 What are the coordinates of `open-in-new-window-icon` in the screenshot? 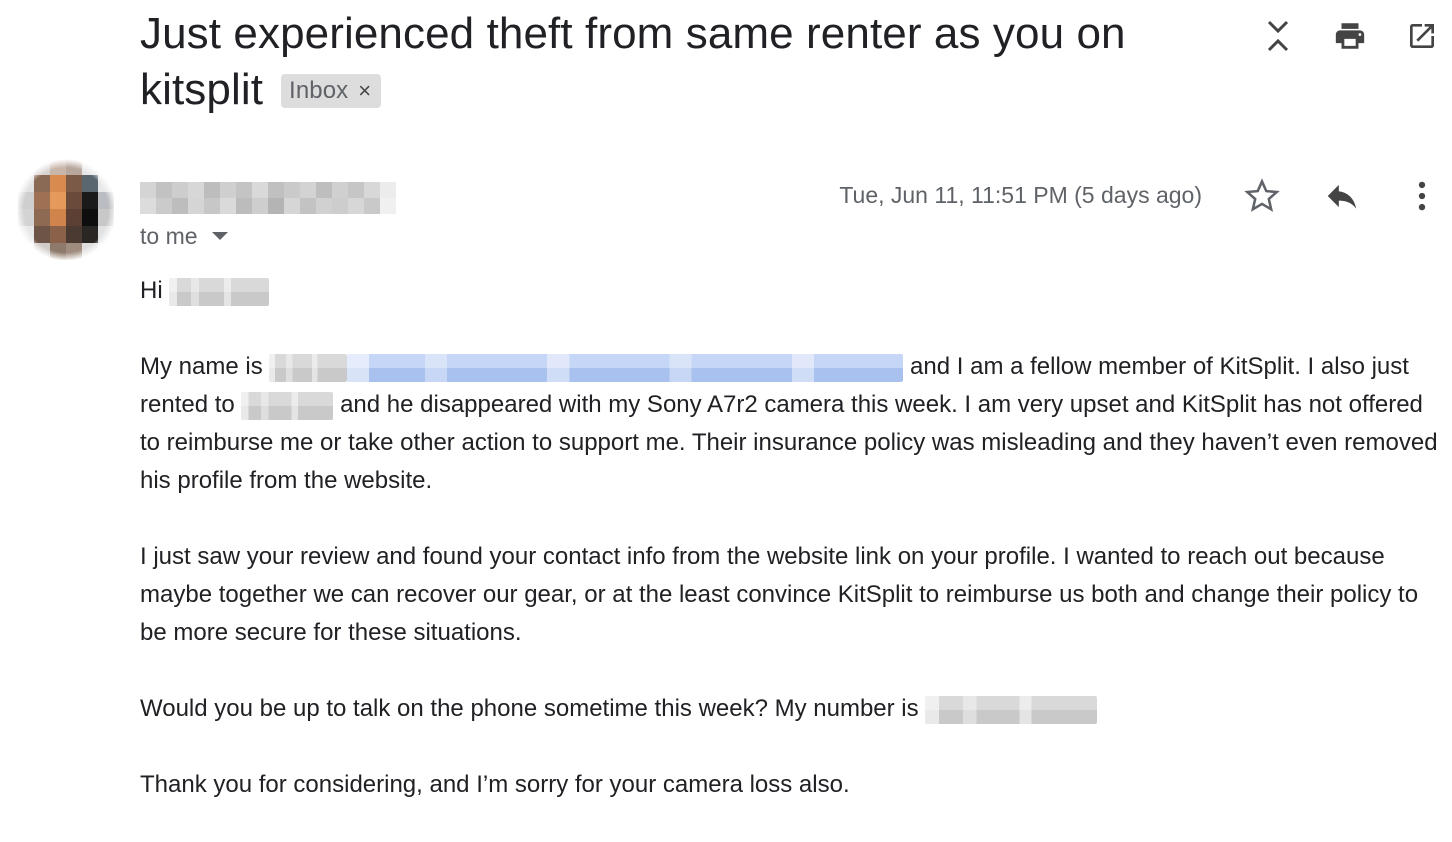 It's located at (1422, 36).